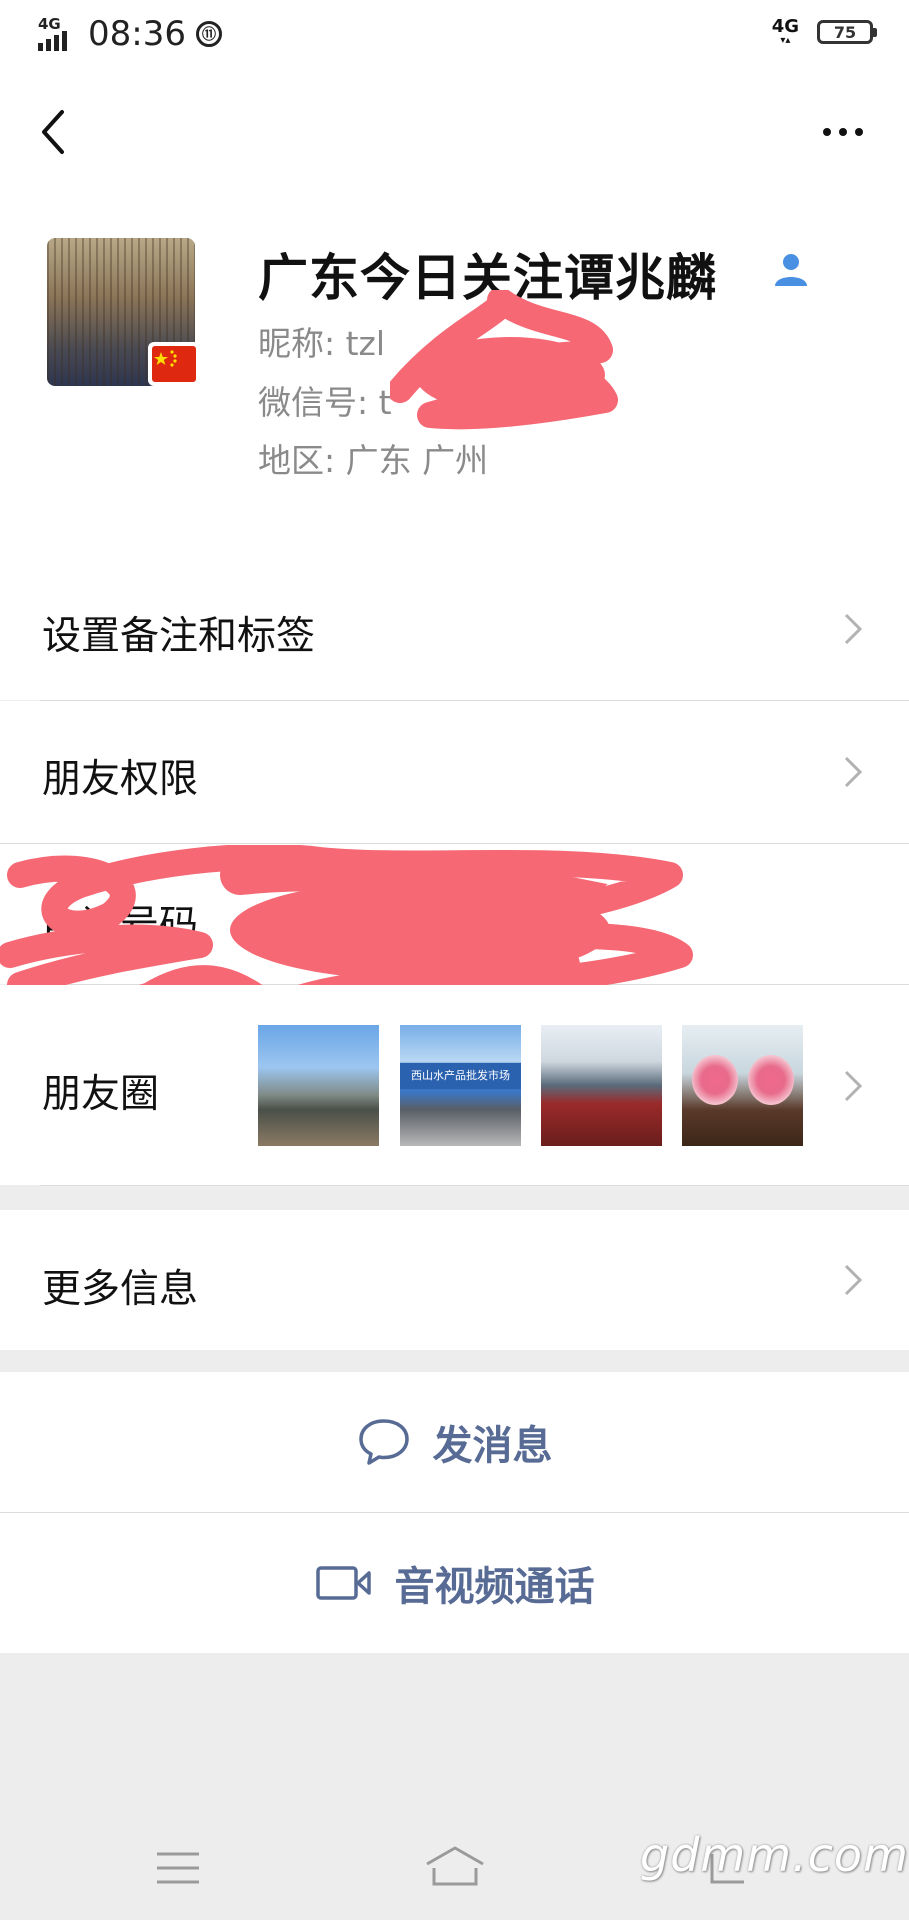 The width and height of the screenshot is (909, 1920). Describe the element at coordinates (322, 343) in the screenshot. I see `nickname: 昵称: tzl` at that location.